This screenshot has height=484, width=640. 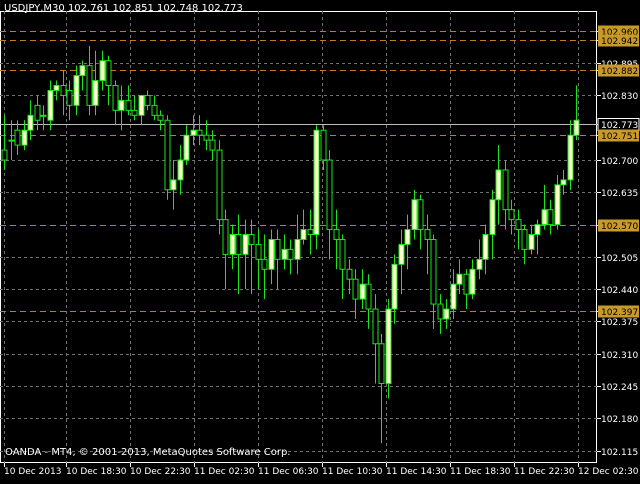 What do you see at coordinates (619, 97) in the screenshot?
I see `y-axis-label: 102.830` at bounding box center [619, 97].